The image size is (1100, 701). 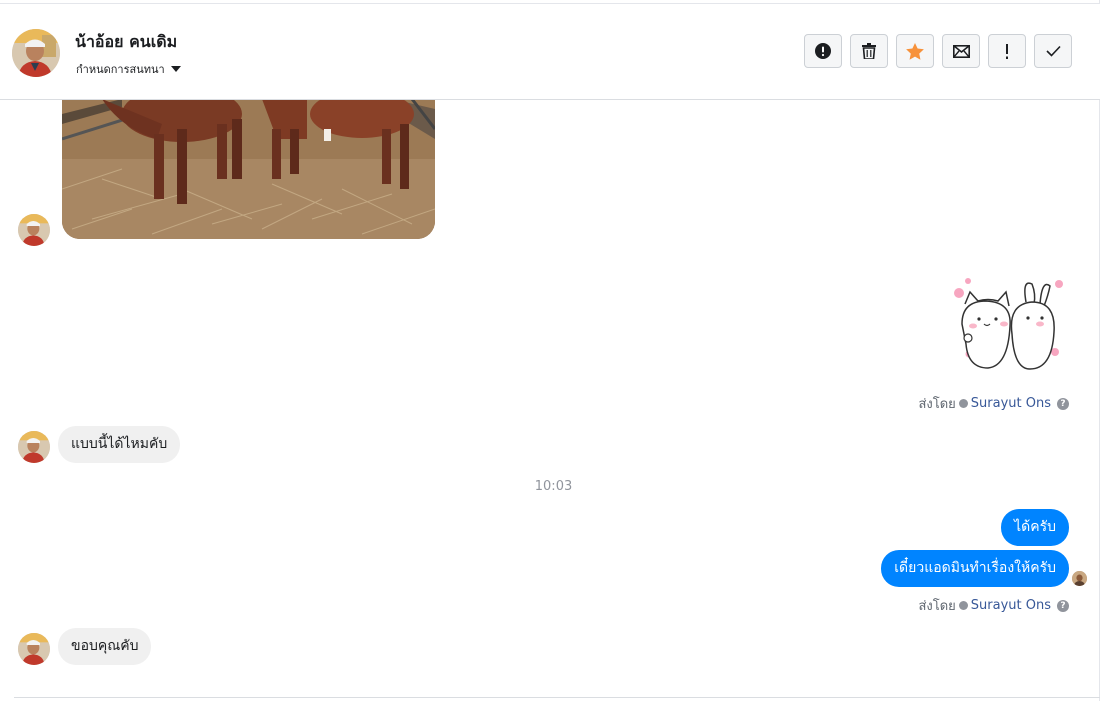 What do you see at coordinates (248, 169) in the screenshot?
I see `photo-attachment` at bounding box center [248, 169].